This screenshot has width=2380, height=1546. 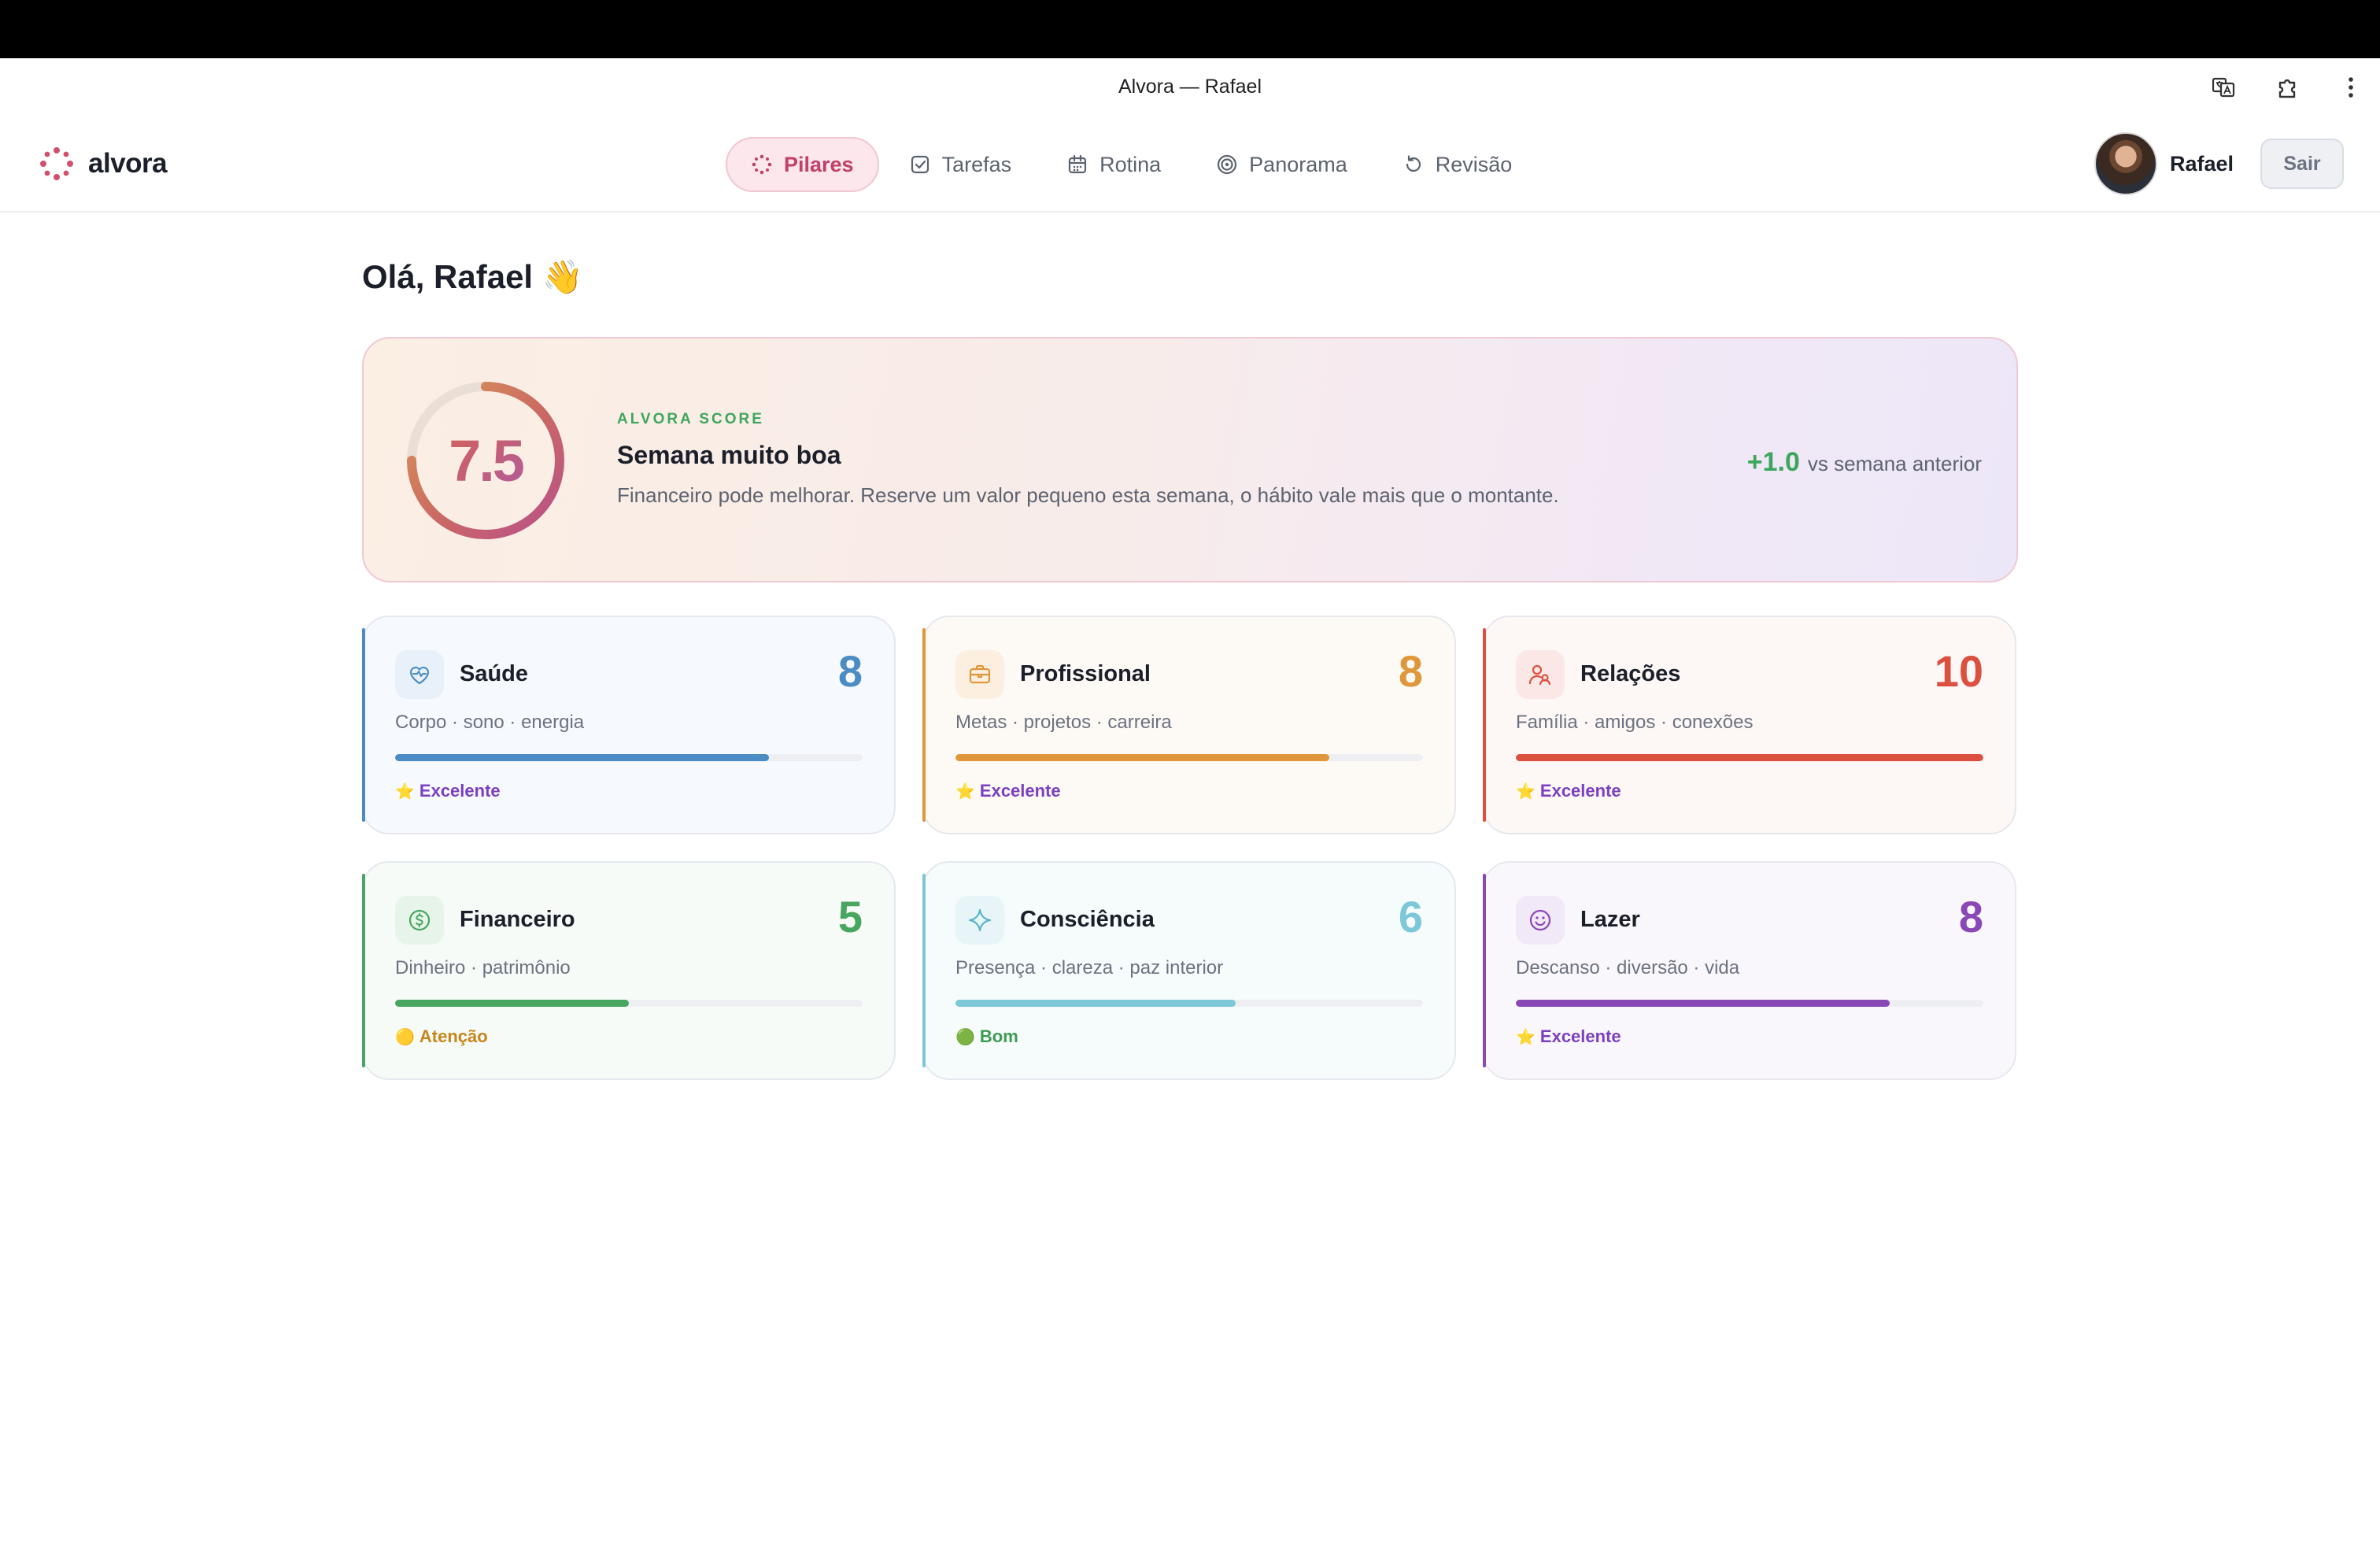 What do you see at coordinates (1540, 921) in the screenshot?
I see `smile-icon` at bounding box center [1540, 921].